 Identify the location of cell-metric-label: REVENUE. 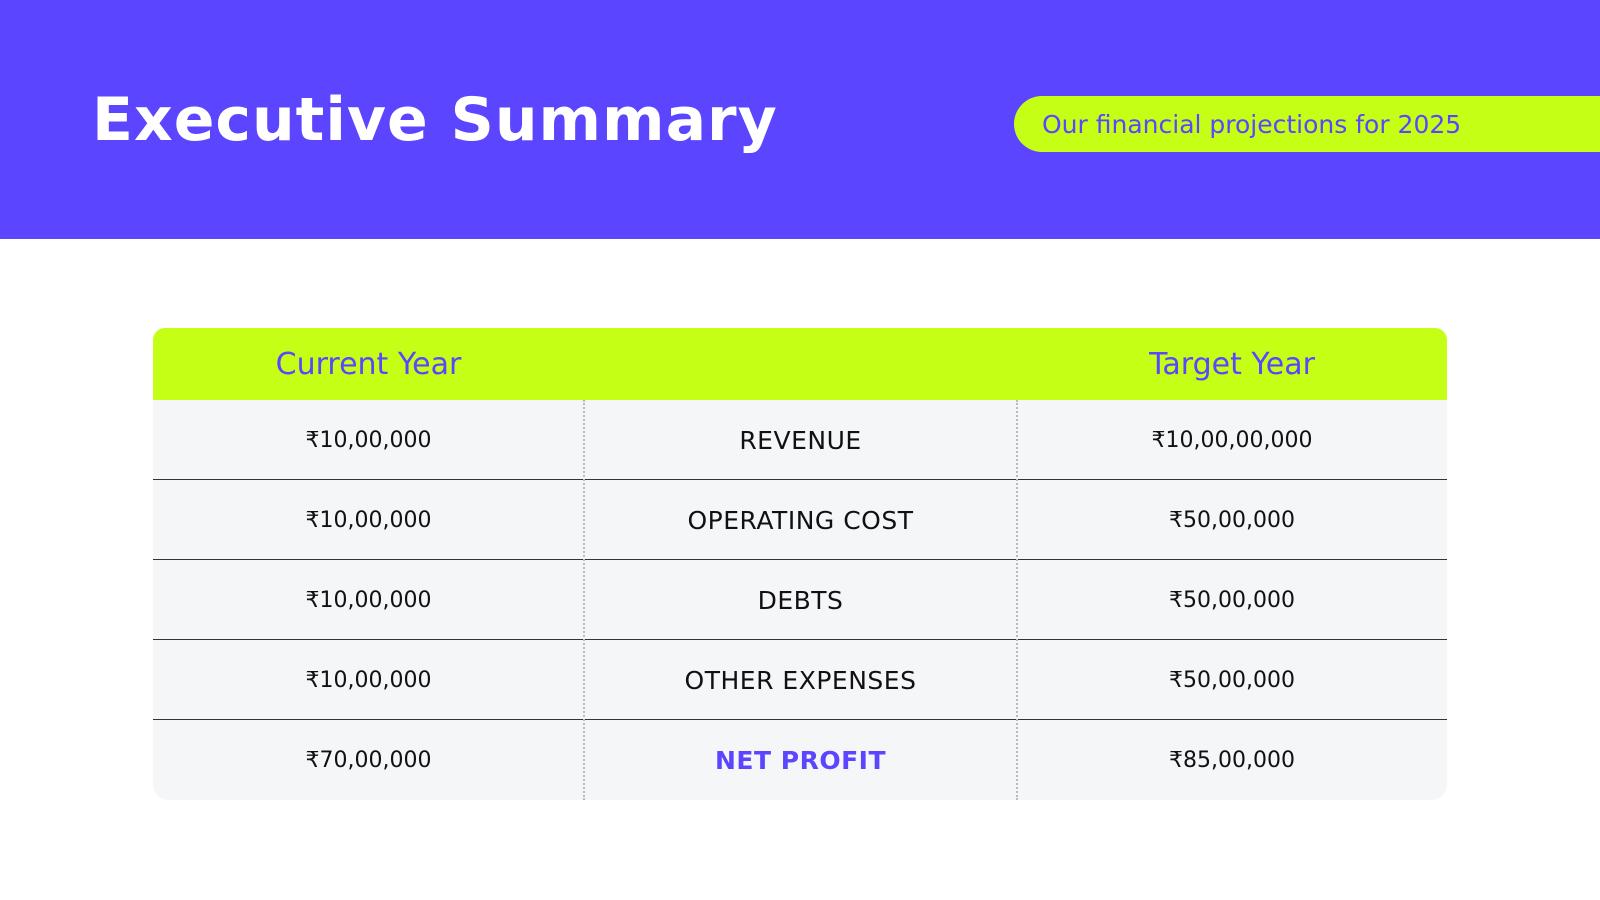
(800, 440).